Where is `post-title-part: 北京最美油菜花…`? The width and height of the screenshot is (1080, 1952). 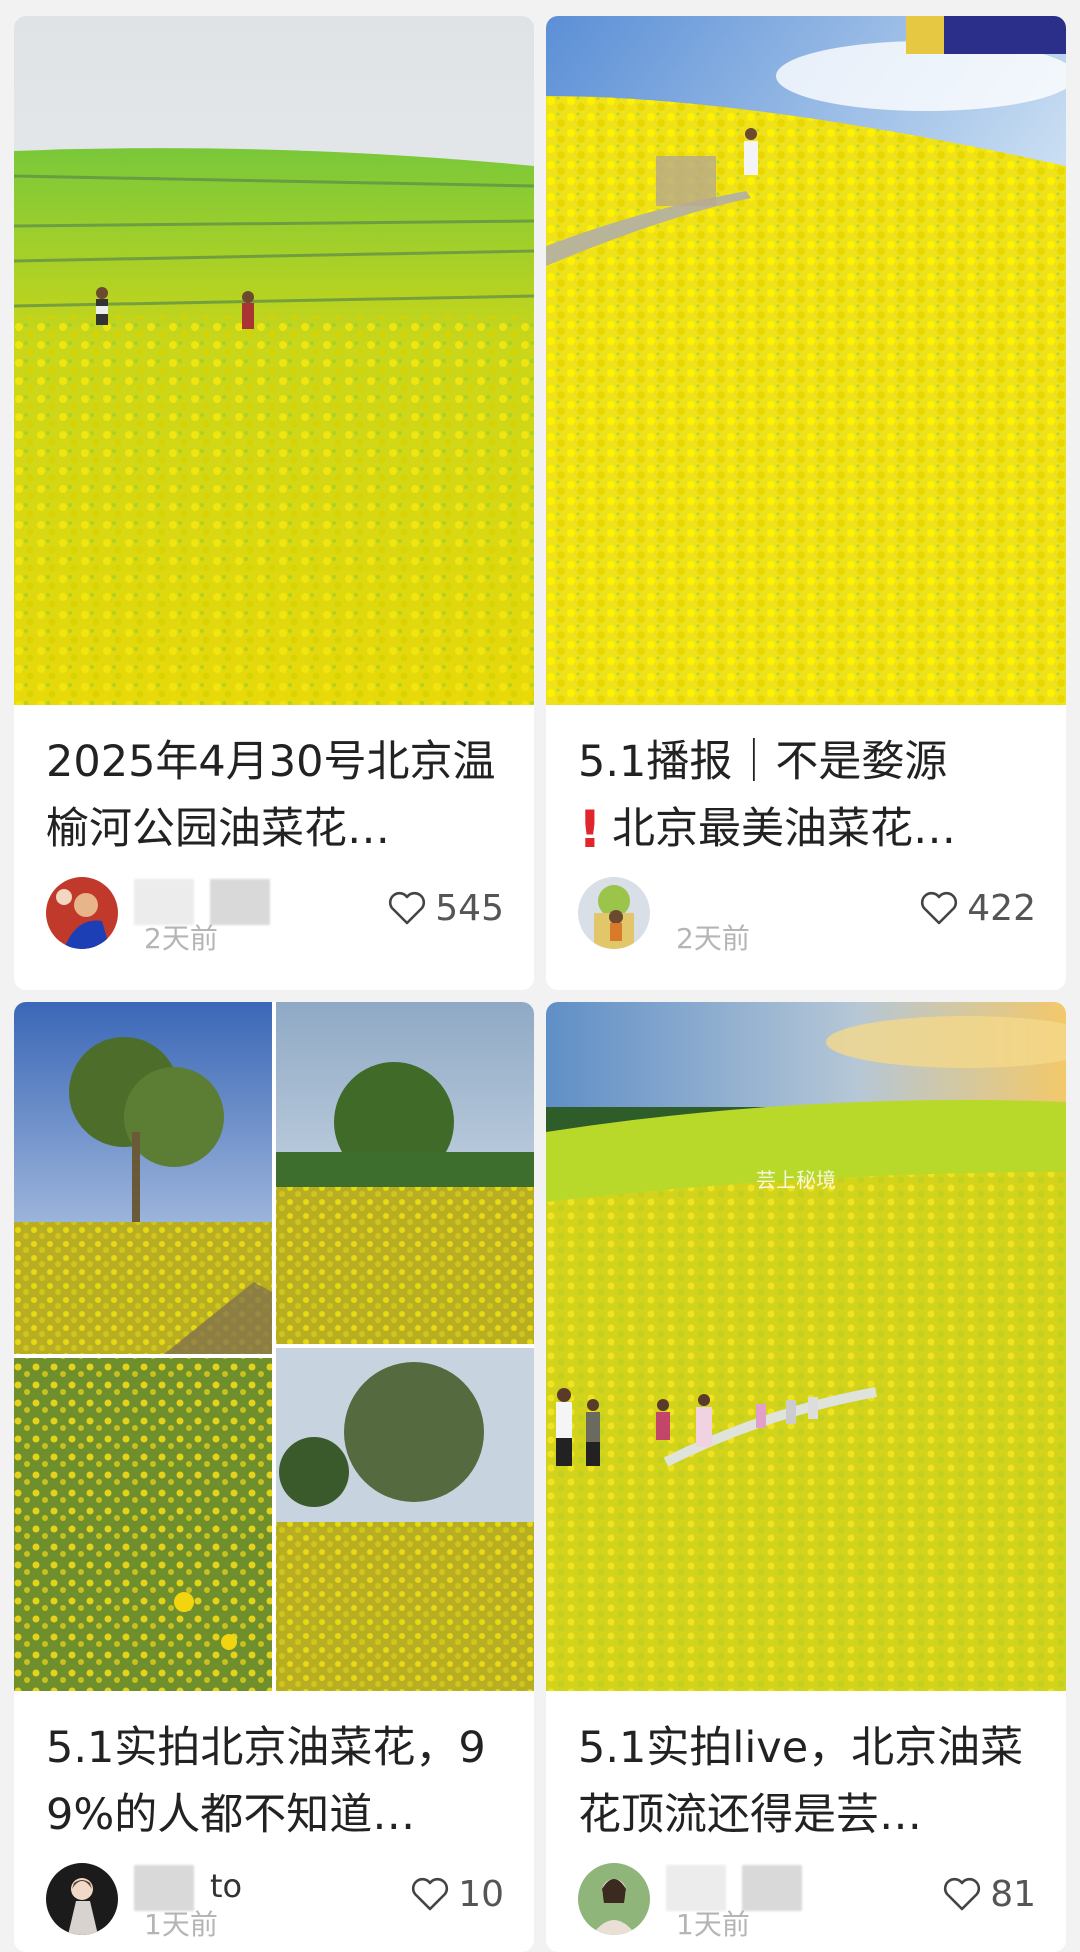 post-title-part: 北京最美油菜花… is located at coordinates (784, 829).